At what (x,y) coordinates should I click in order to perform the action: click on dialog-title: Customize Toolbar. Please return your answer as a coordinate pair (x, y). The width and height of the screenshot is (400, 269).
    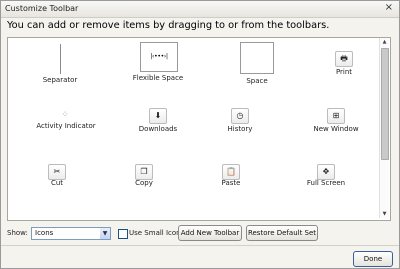
    Looking at the image, I should click on (42, 8).